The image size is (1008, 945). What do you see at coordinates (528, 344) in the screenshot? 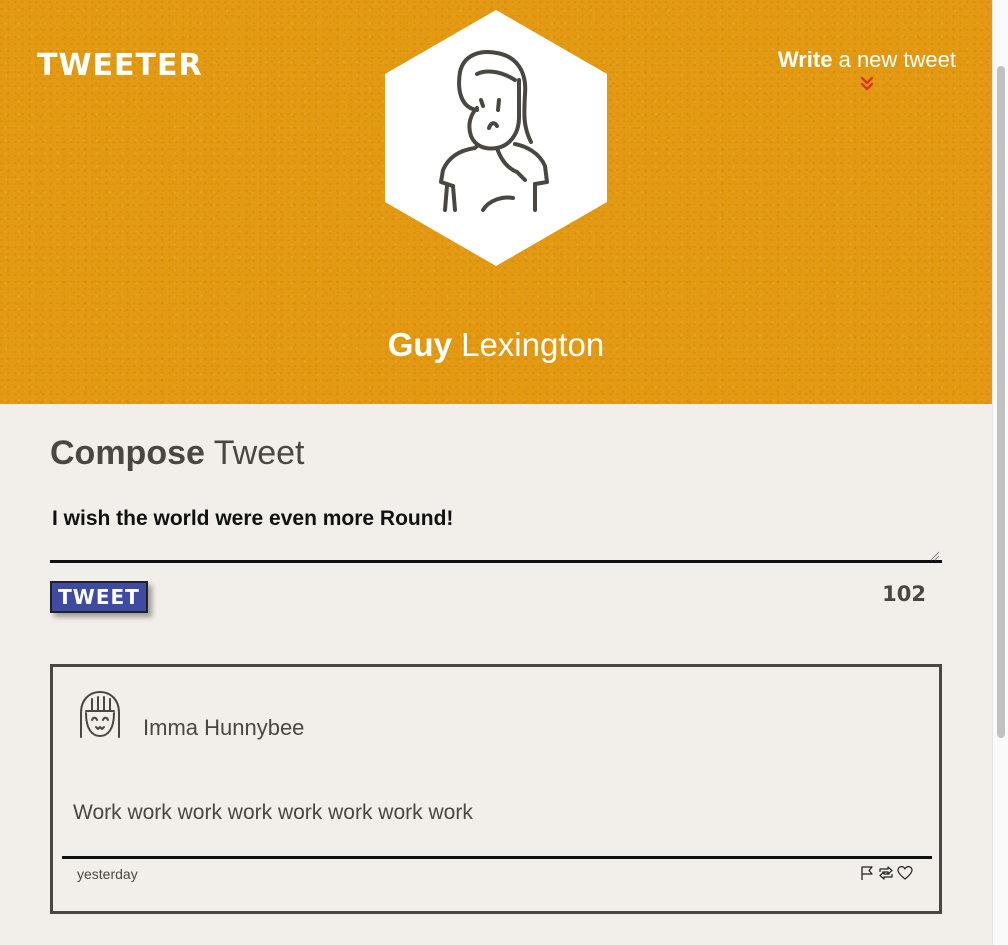
I see `profile-last-name: Lexington` at bounding box center [528, 344].